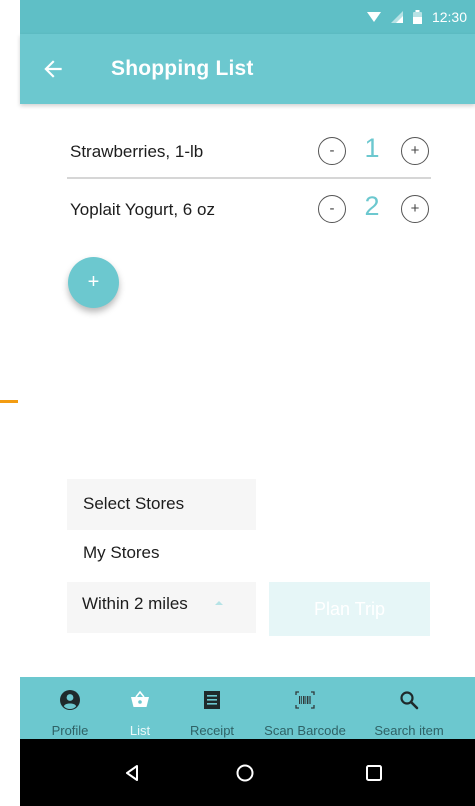 The height and width of the screenshot is (806, 475). Describe the element at coordinates (374, 773) in the screenshot. I see `recents-square-icon` at that location.